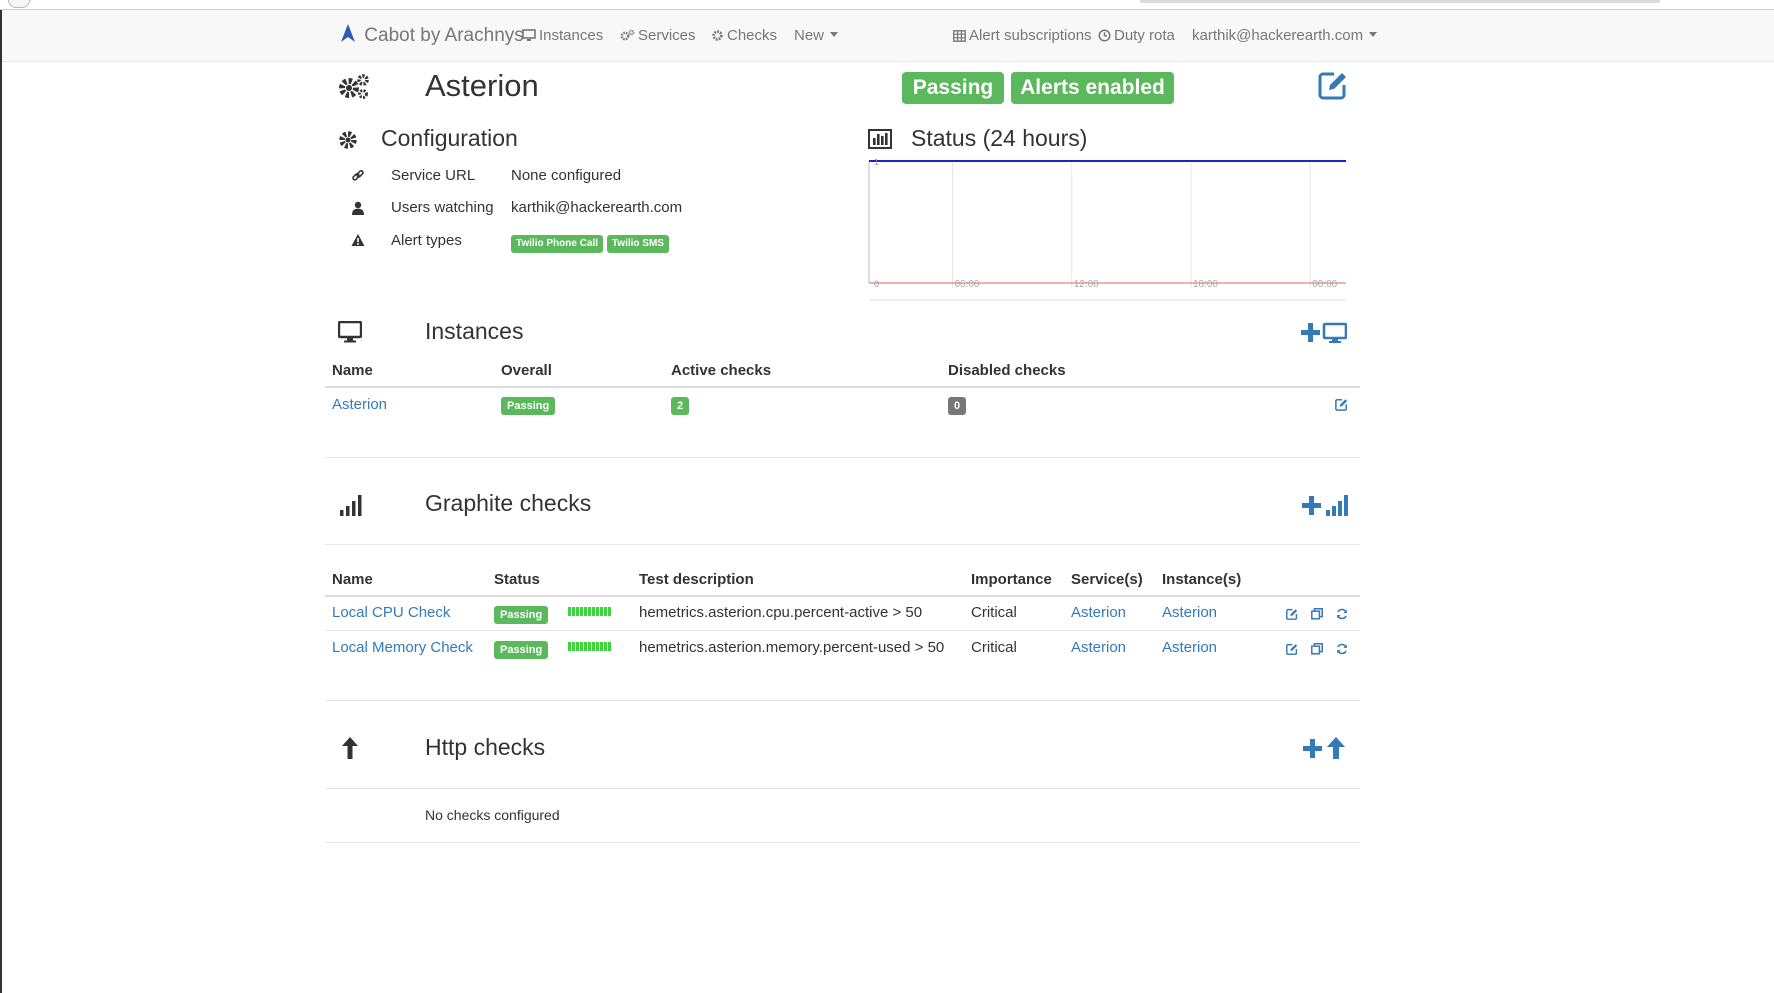  Describe the element at coordinates (1400, 1) in the screenshot. I see `browser-bar-segment` at that location.